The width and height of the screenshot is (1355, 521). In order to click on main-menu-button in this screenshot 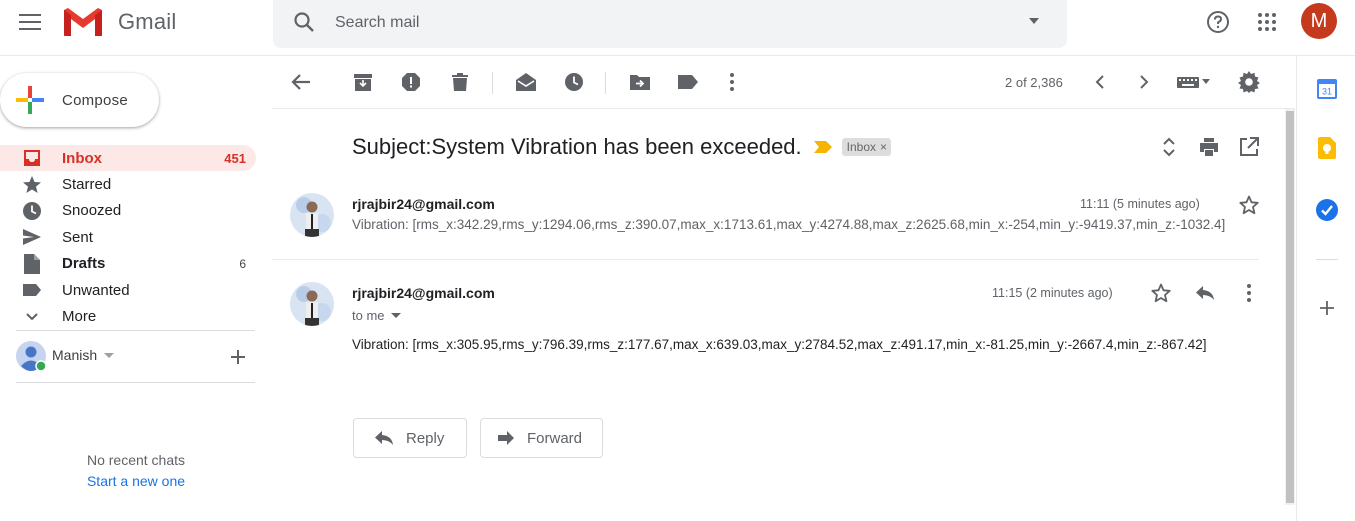, I will do `click(30, 22)`.